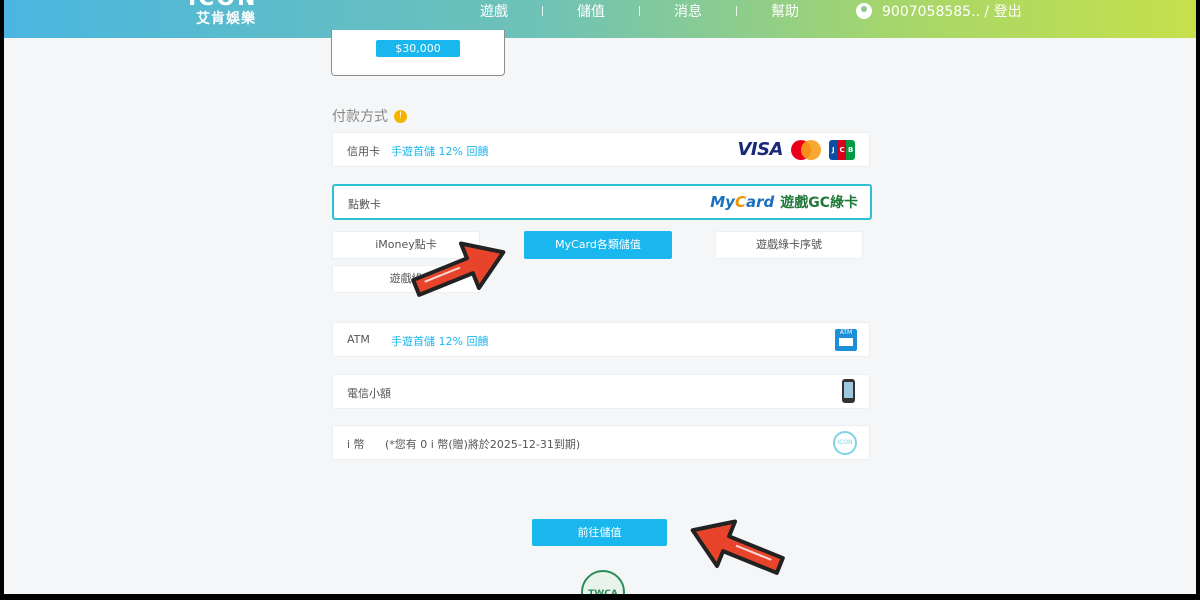 The height and width of the screenshot is (600, 1200). Describe the element at coordinates (952, 11) in the screenshot. I see `user-logout-link: 9007058585.. / 登出` at that location.